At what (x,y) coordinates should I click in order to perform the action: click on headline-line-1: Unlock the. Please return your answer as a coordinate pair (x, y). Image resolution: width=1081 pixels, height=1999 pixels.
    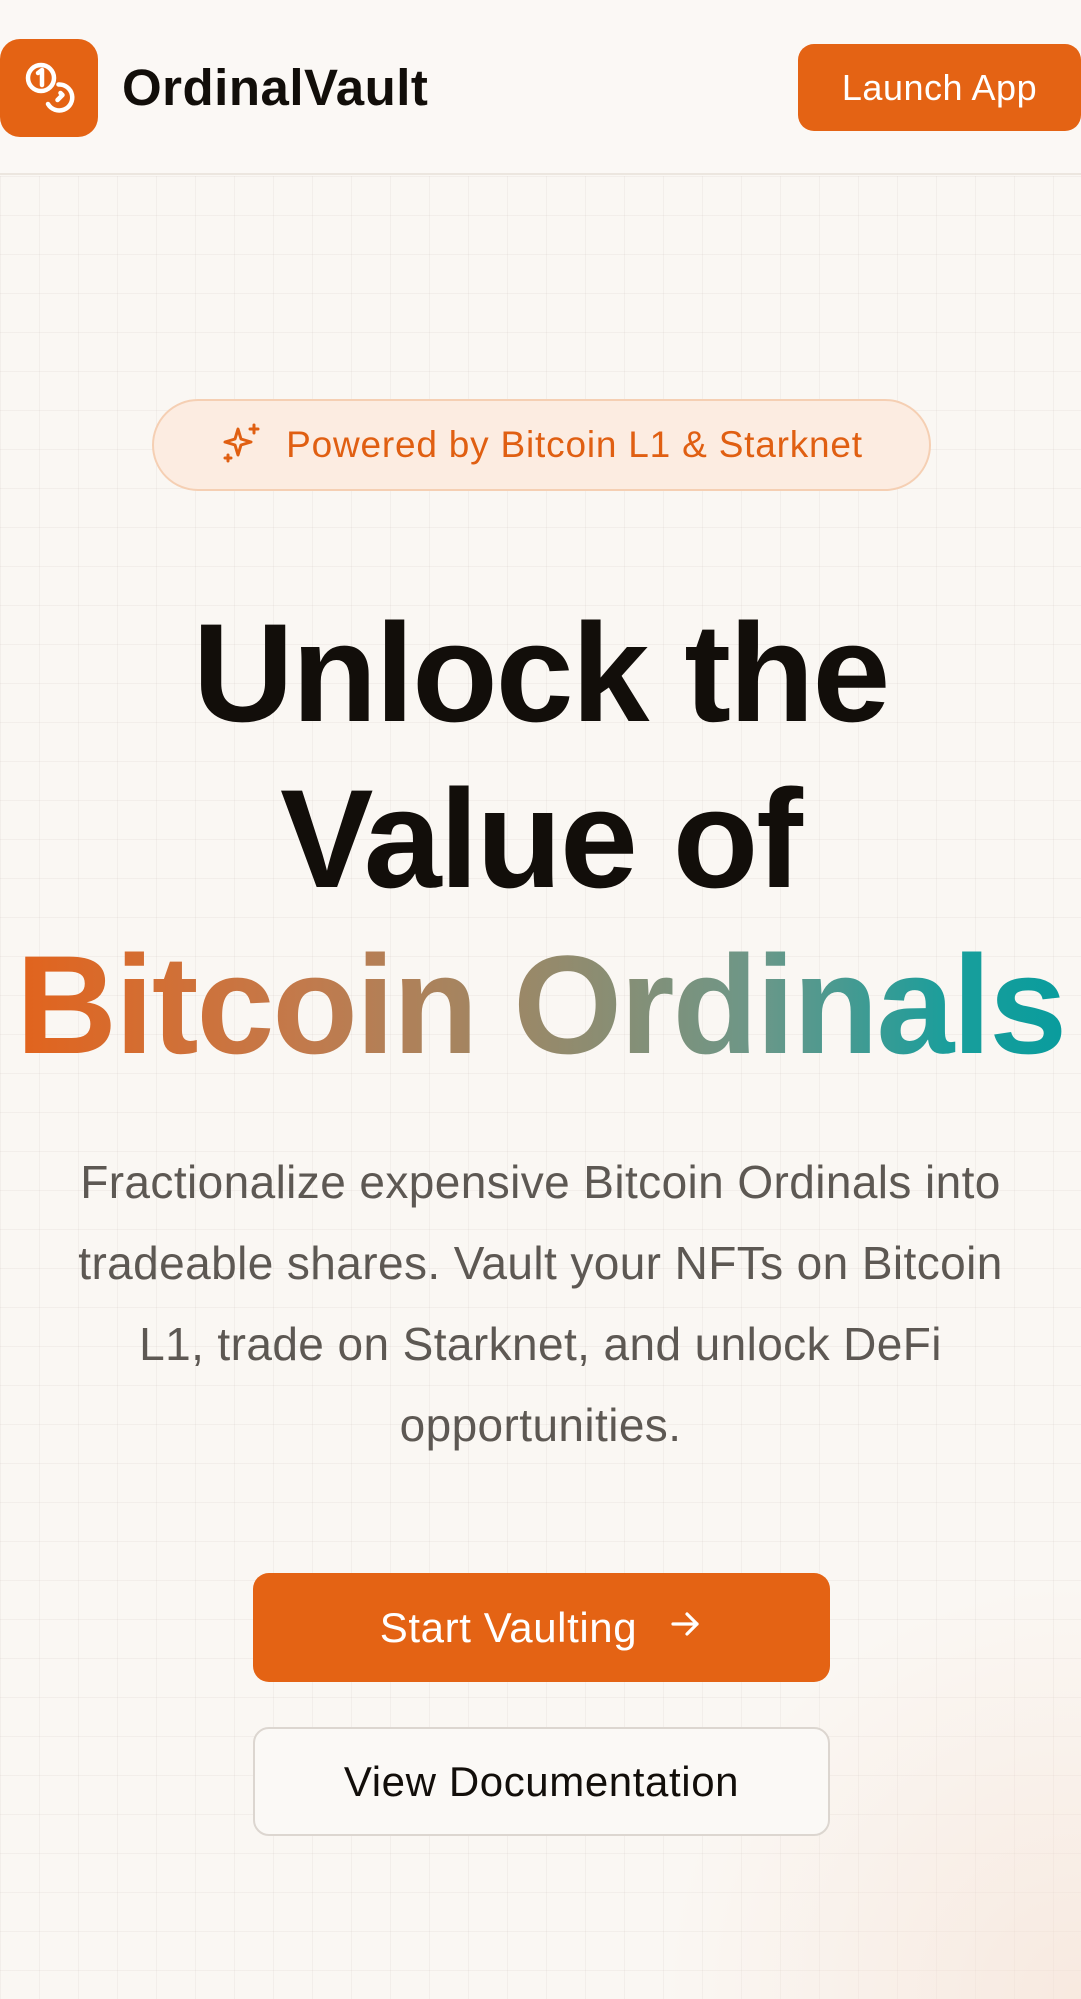
    Looking at the image, I should click on (541, 672).